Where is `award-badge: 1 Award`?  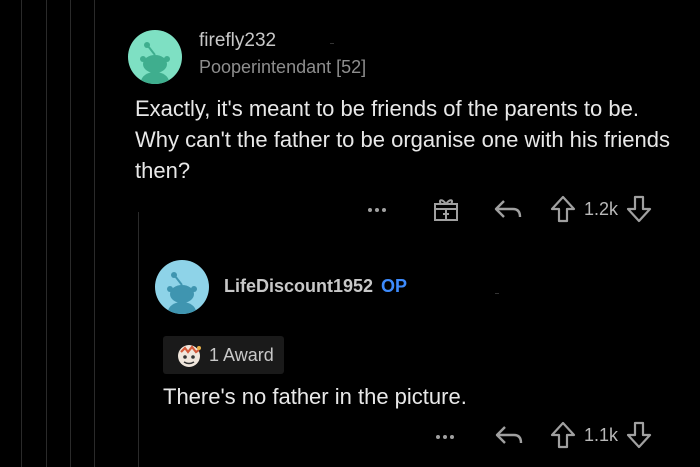 award-badge: 1 Award is located at coordinates (223, 355).